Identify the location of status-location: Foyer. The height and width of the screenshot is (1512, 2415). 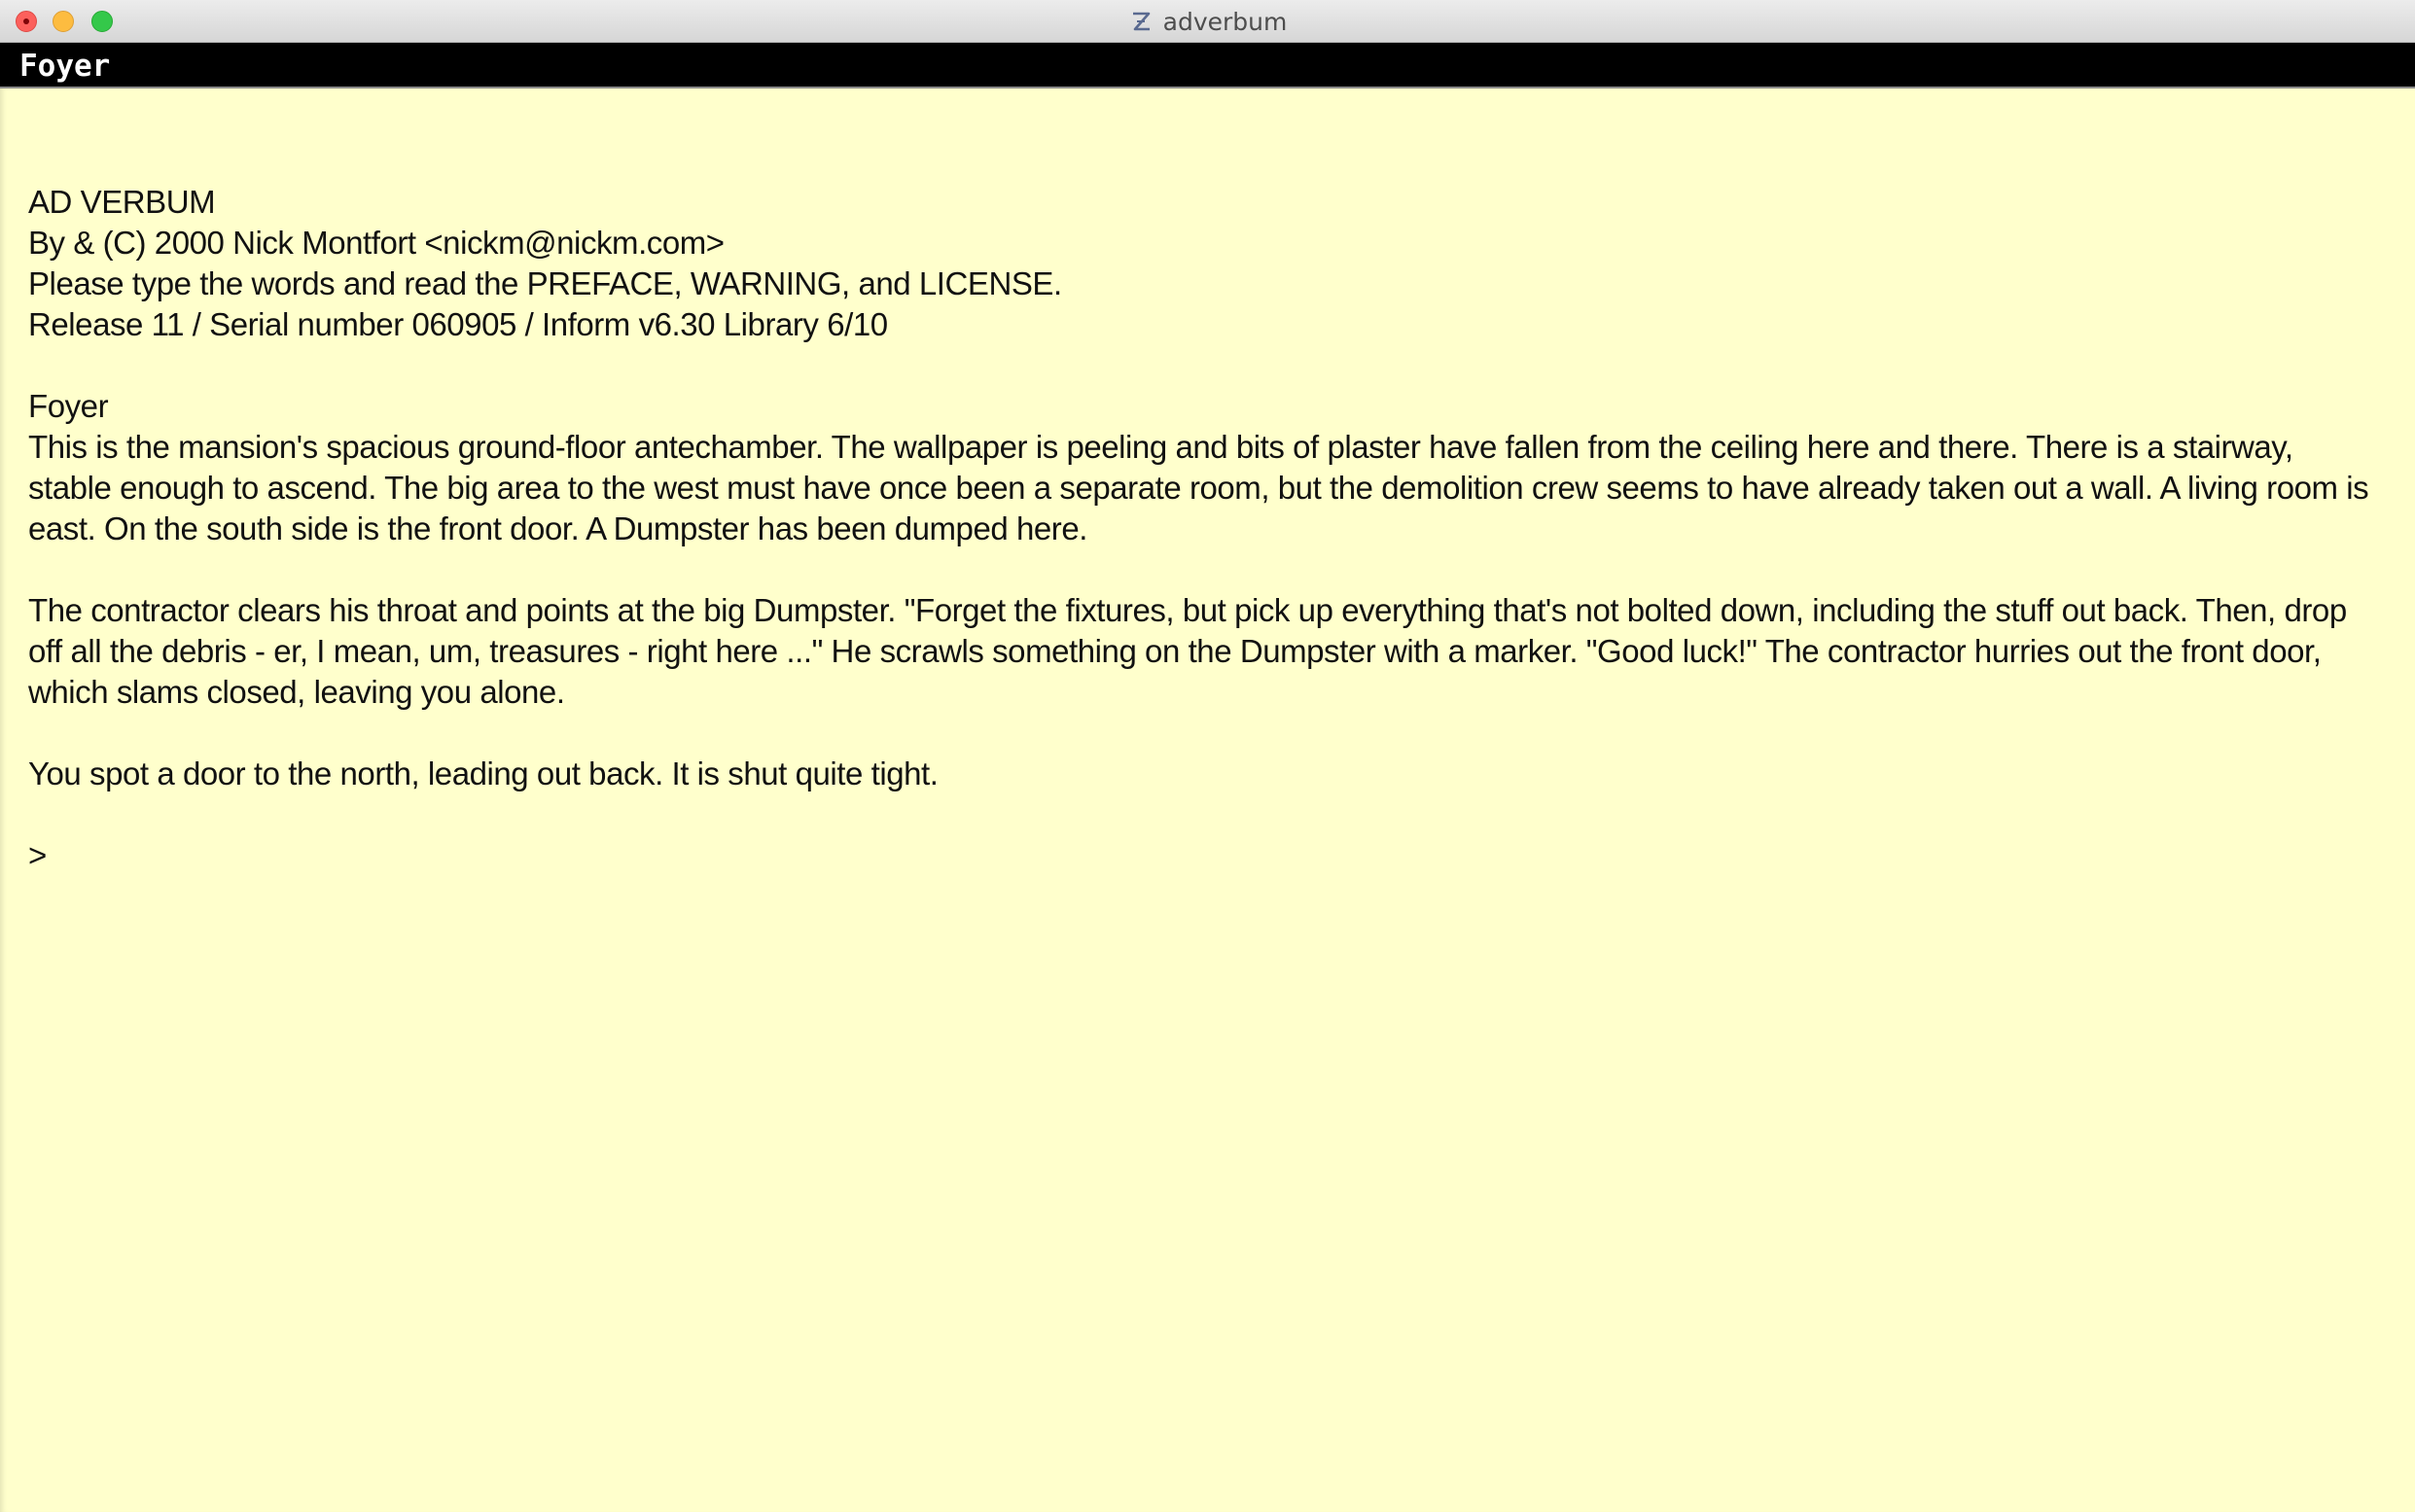
(65, 66).